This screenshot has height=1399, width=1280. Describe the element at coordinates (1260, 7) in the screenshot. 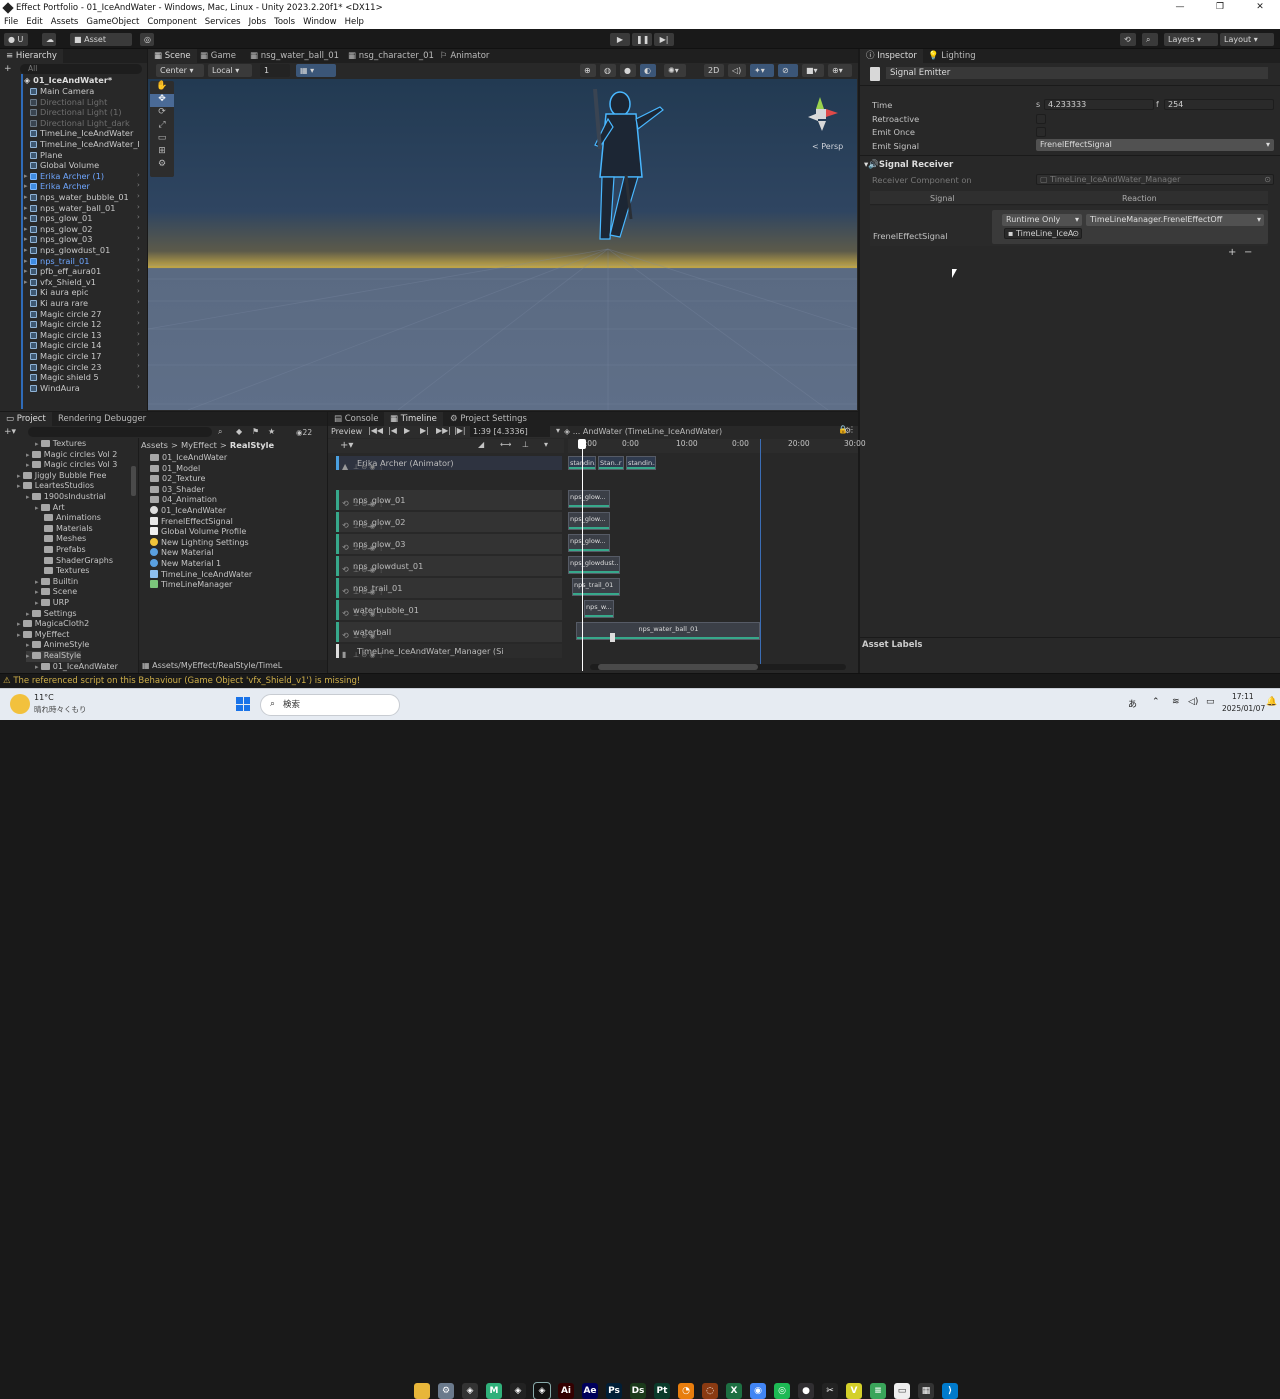

I see `close-button: ✕` at that location.